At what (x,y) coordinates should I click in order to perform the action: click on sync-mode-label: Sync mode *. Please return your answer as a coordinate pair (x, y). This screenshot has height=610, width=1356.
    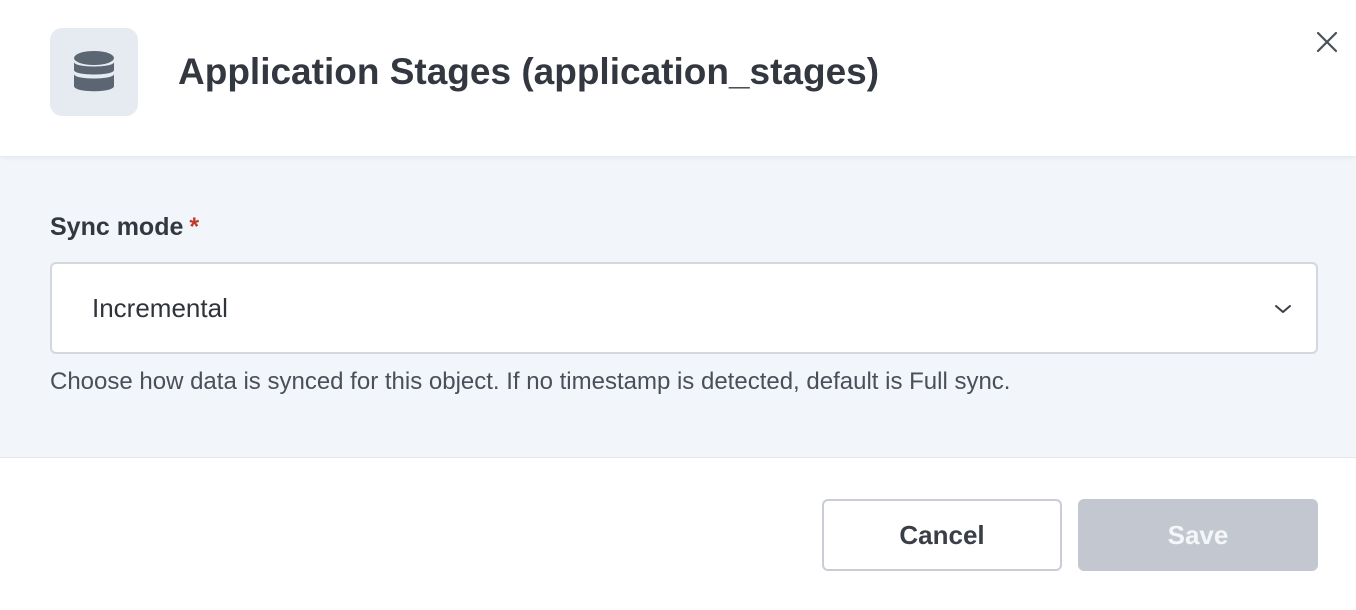
    Looking at the image, I should click on (124, 227).